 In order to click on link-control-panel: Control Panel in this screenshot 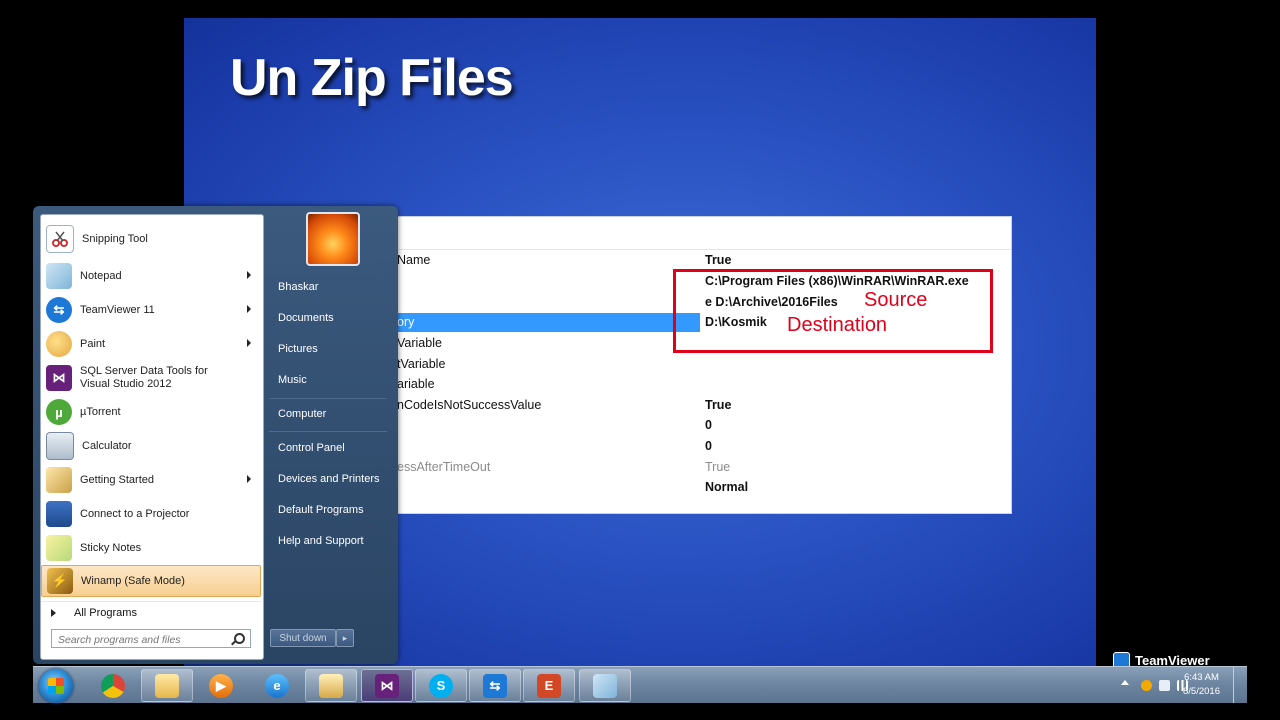, I will do `click(311, 448)`.